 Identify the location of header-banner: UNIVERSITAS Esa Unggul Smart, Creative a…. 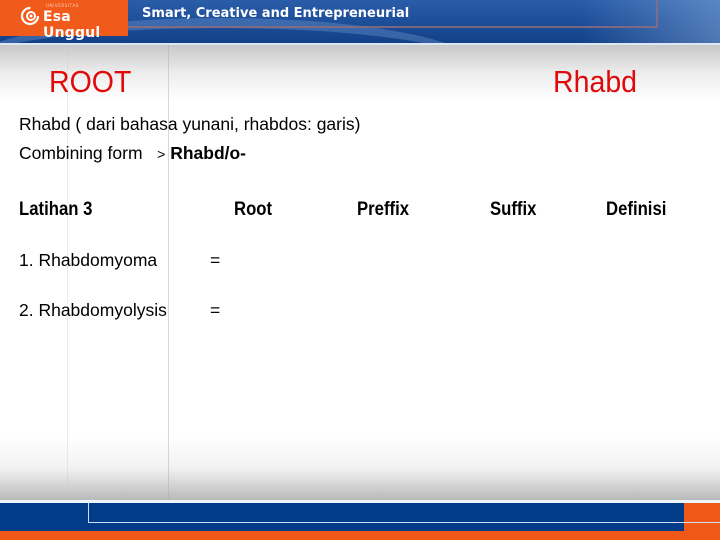
(360, 22).